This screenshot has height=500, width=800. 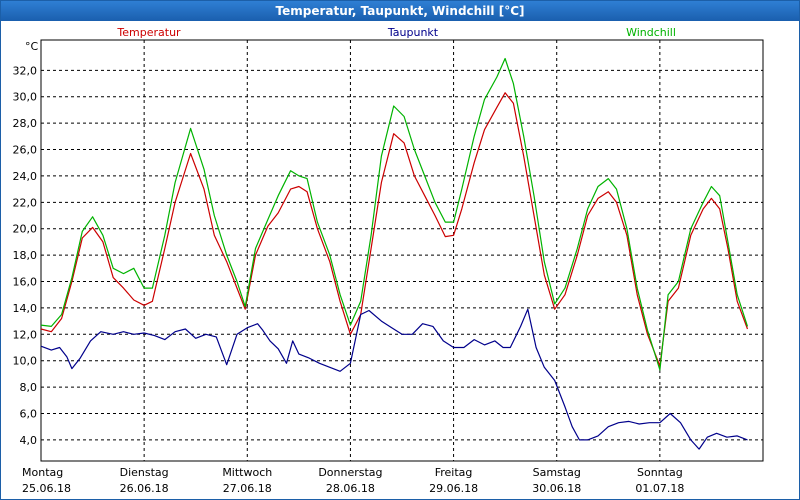 I want to click on y-tick-label: 8,0, so click(x=29, y=387).